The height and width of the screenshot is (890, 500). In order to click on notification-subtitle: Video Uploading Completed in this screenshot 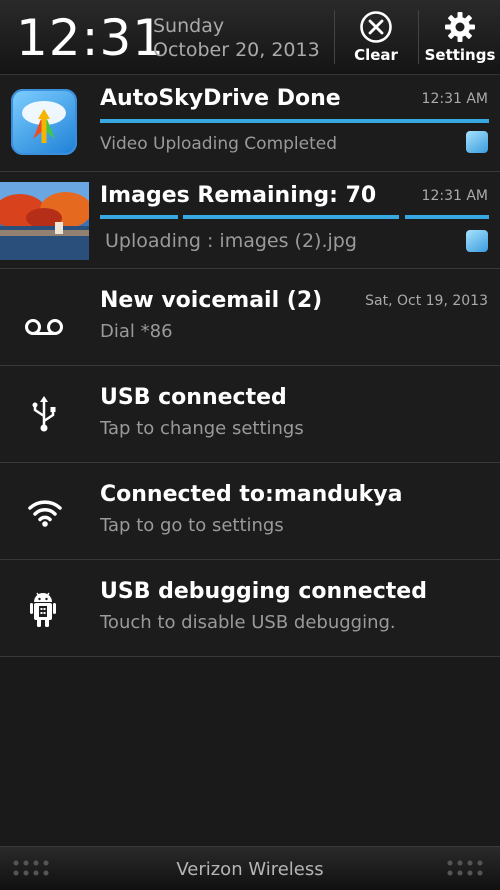, I will do `click(219, 144)`.